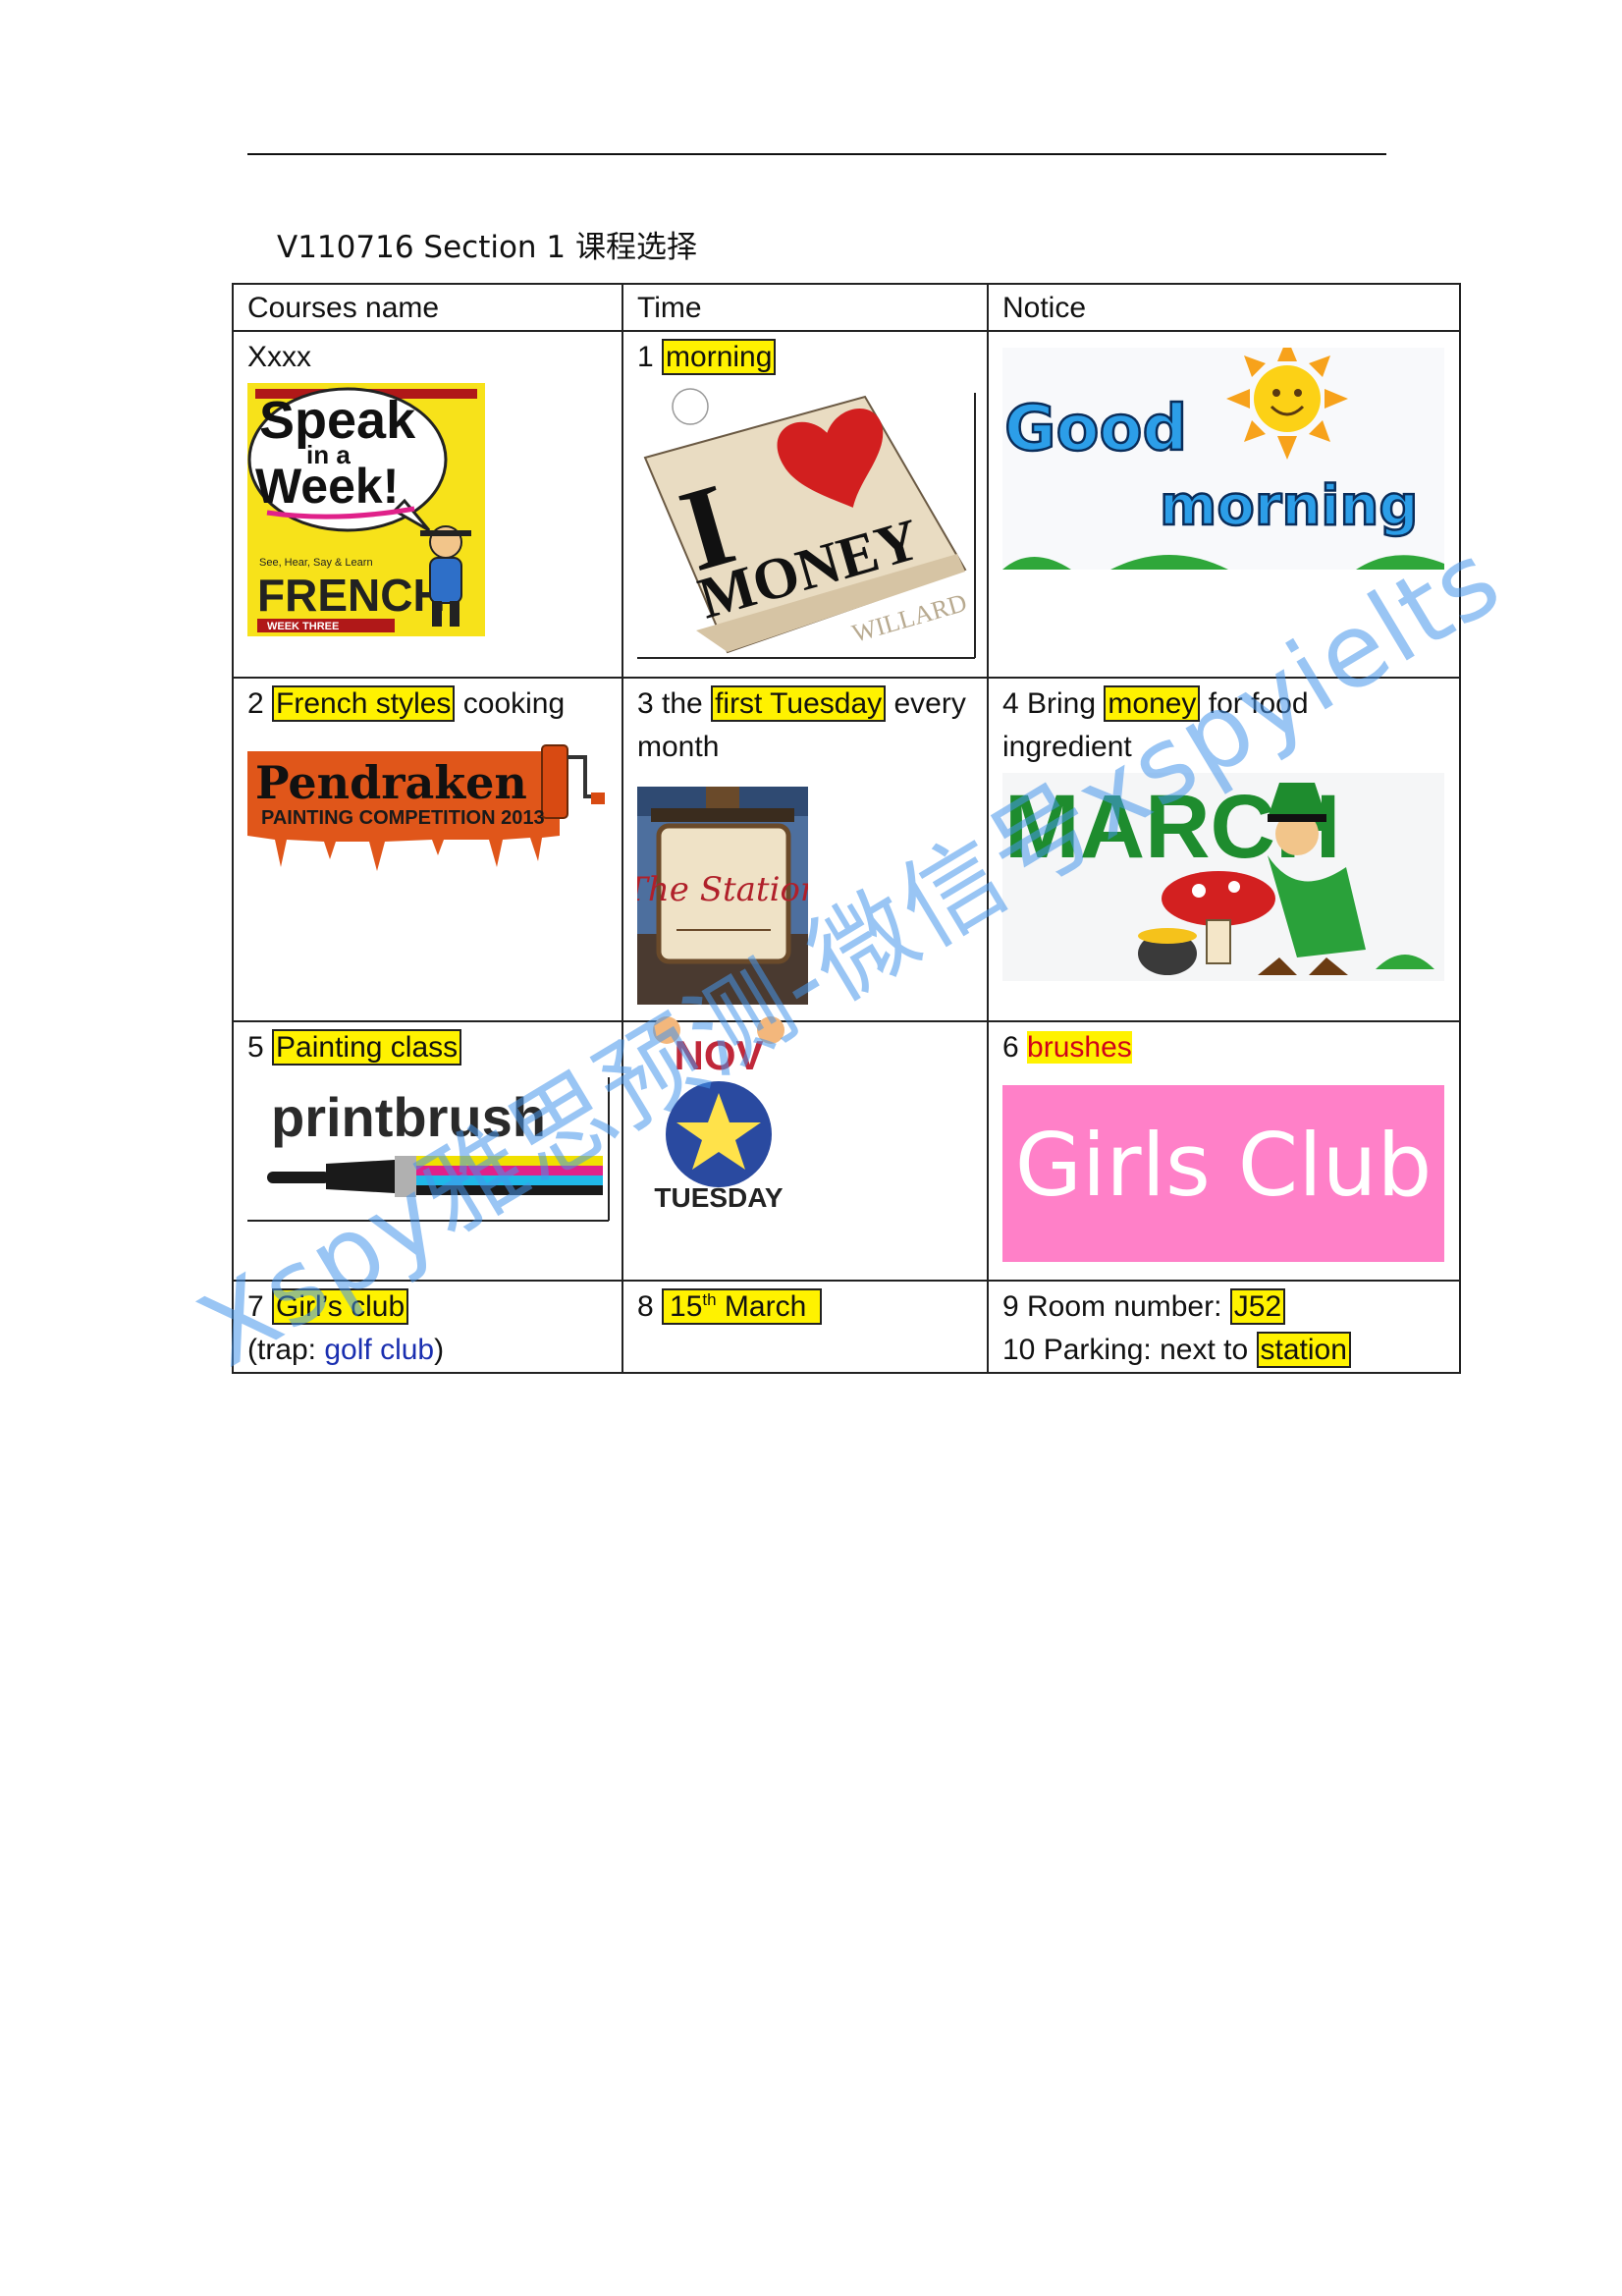 Image resolution: width=1622 pixels, height=2296 pixels. I want to click on trap-golf-club: golf club, so click(379, 1350).